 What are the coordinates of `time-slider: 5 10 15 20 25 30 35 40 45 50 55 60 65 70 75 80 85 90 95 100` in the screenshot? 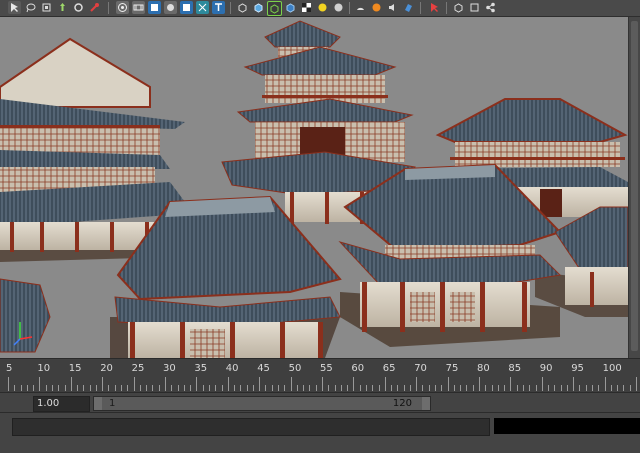 It's located at (320, 375).